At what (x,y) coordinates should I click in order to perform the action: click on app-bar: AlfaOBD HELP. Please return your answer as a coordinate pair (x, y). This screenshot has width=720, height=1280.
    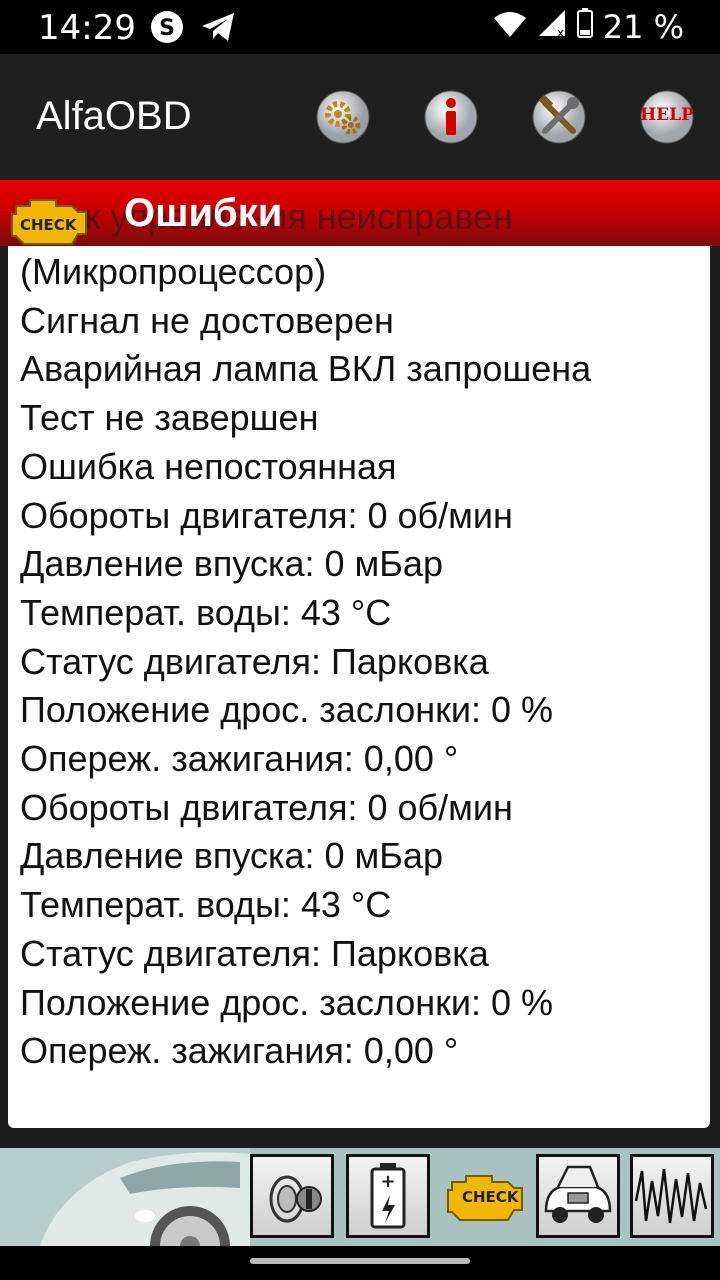
    Looking at the image, I should click on (360, 117).